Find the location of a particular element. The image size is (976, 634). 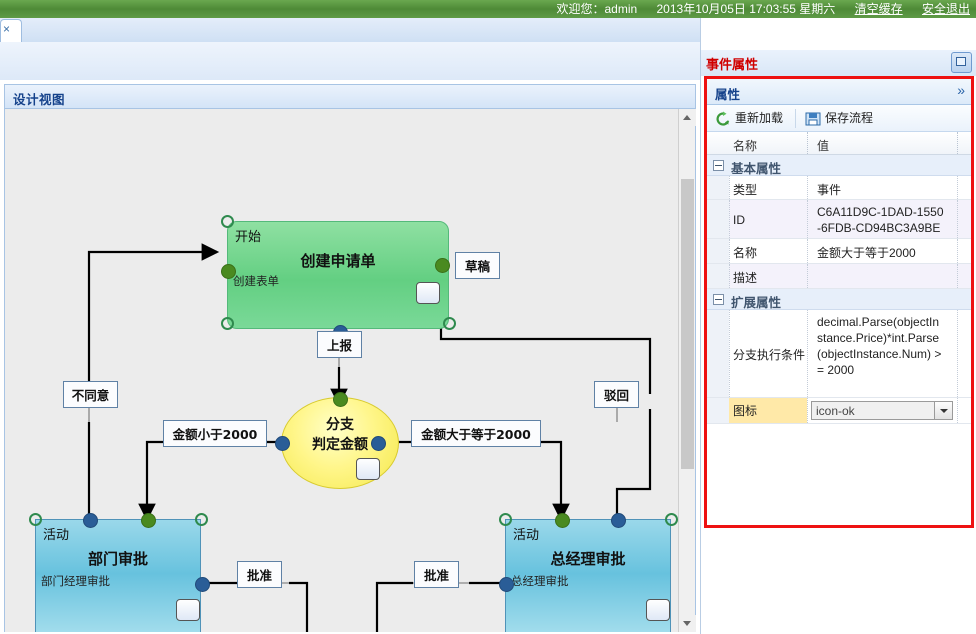

node-start-port-out is located at coordinates (442, 265).